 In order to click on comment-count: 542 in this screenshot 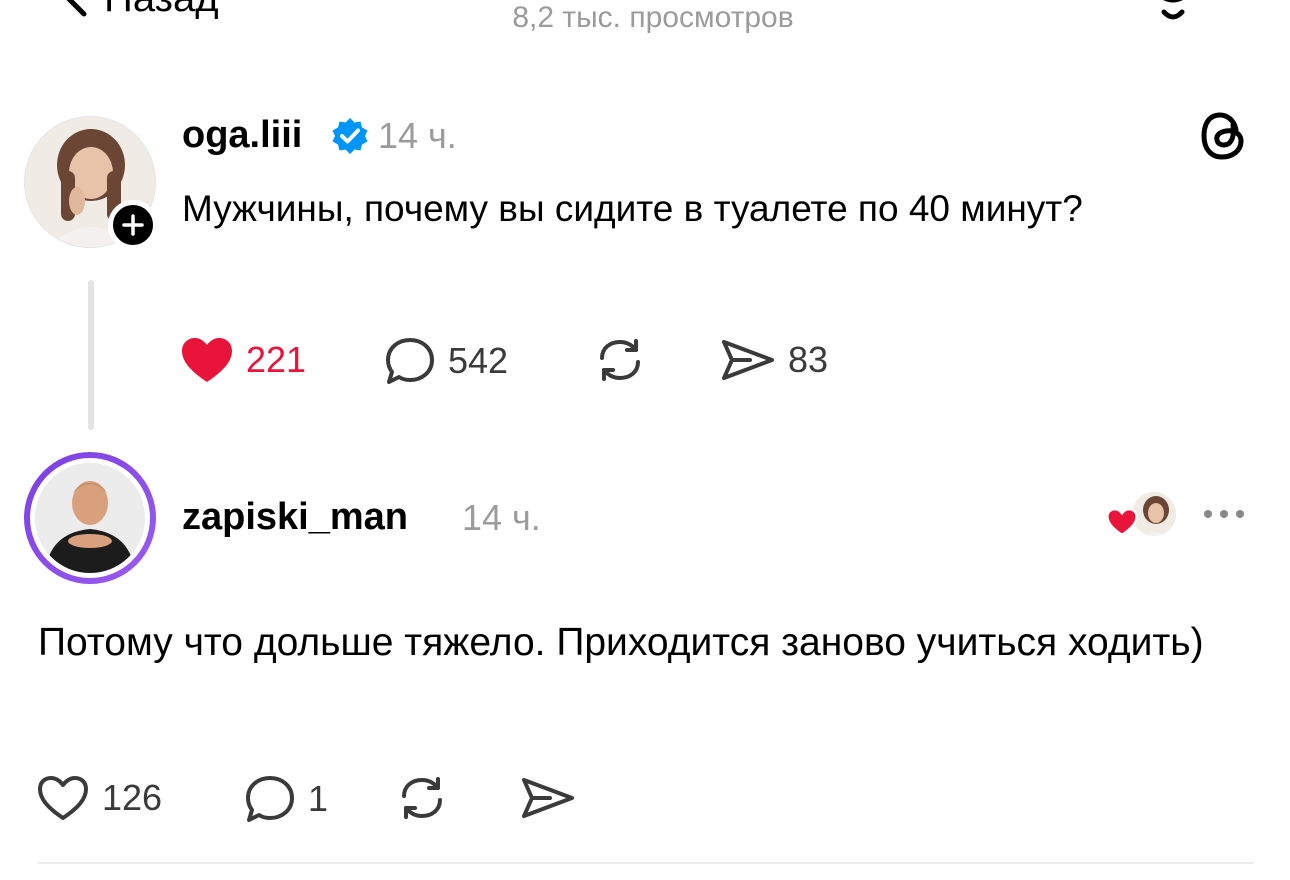, I will do `click(478, 360)`.